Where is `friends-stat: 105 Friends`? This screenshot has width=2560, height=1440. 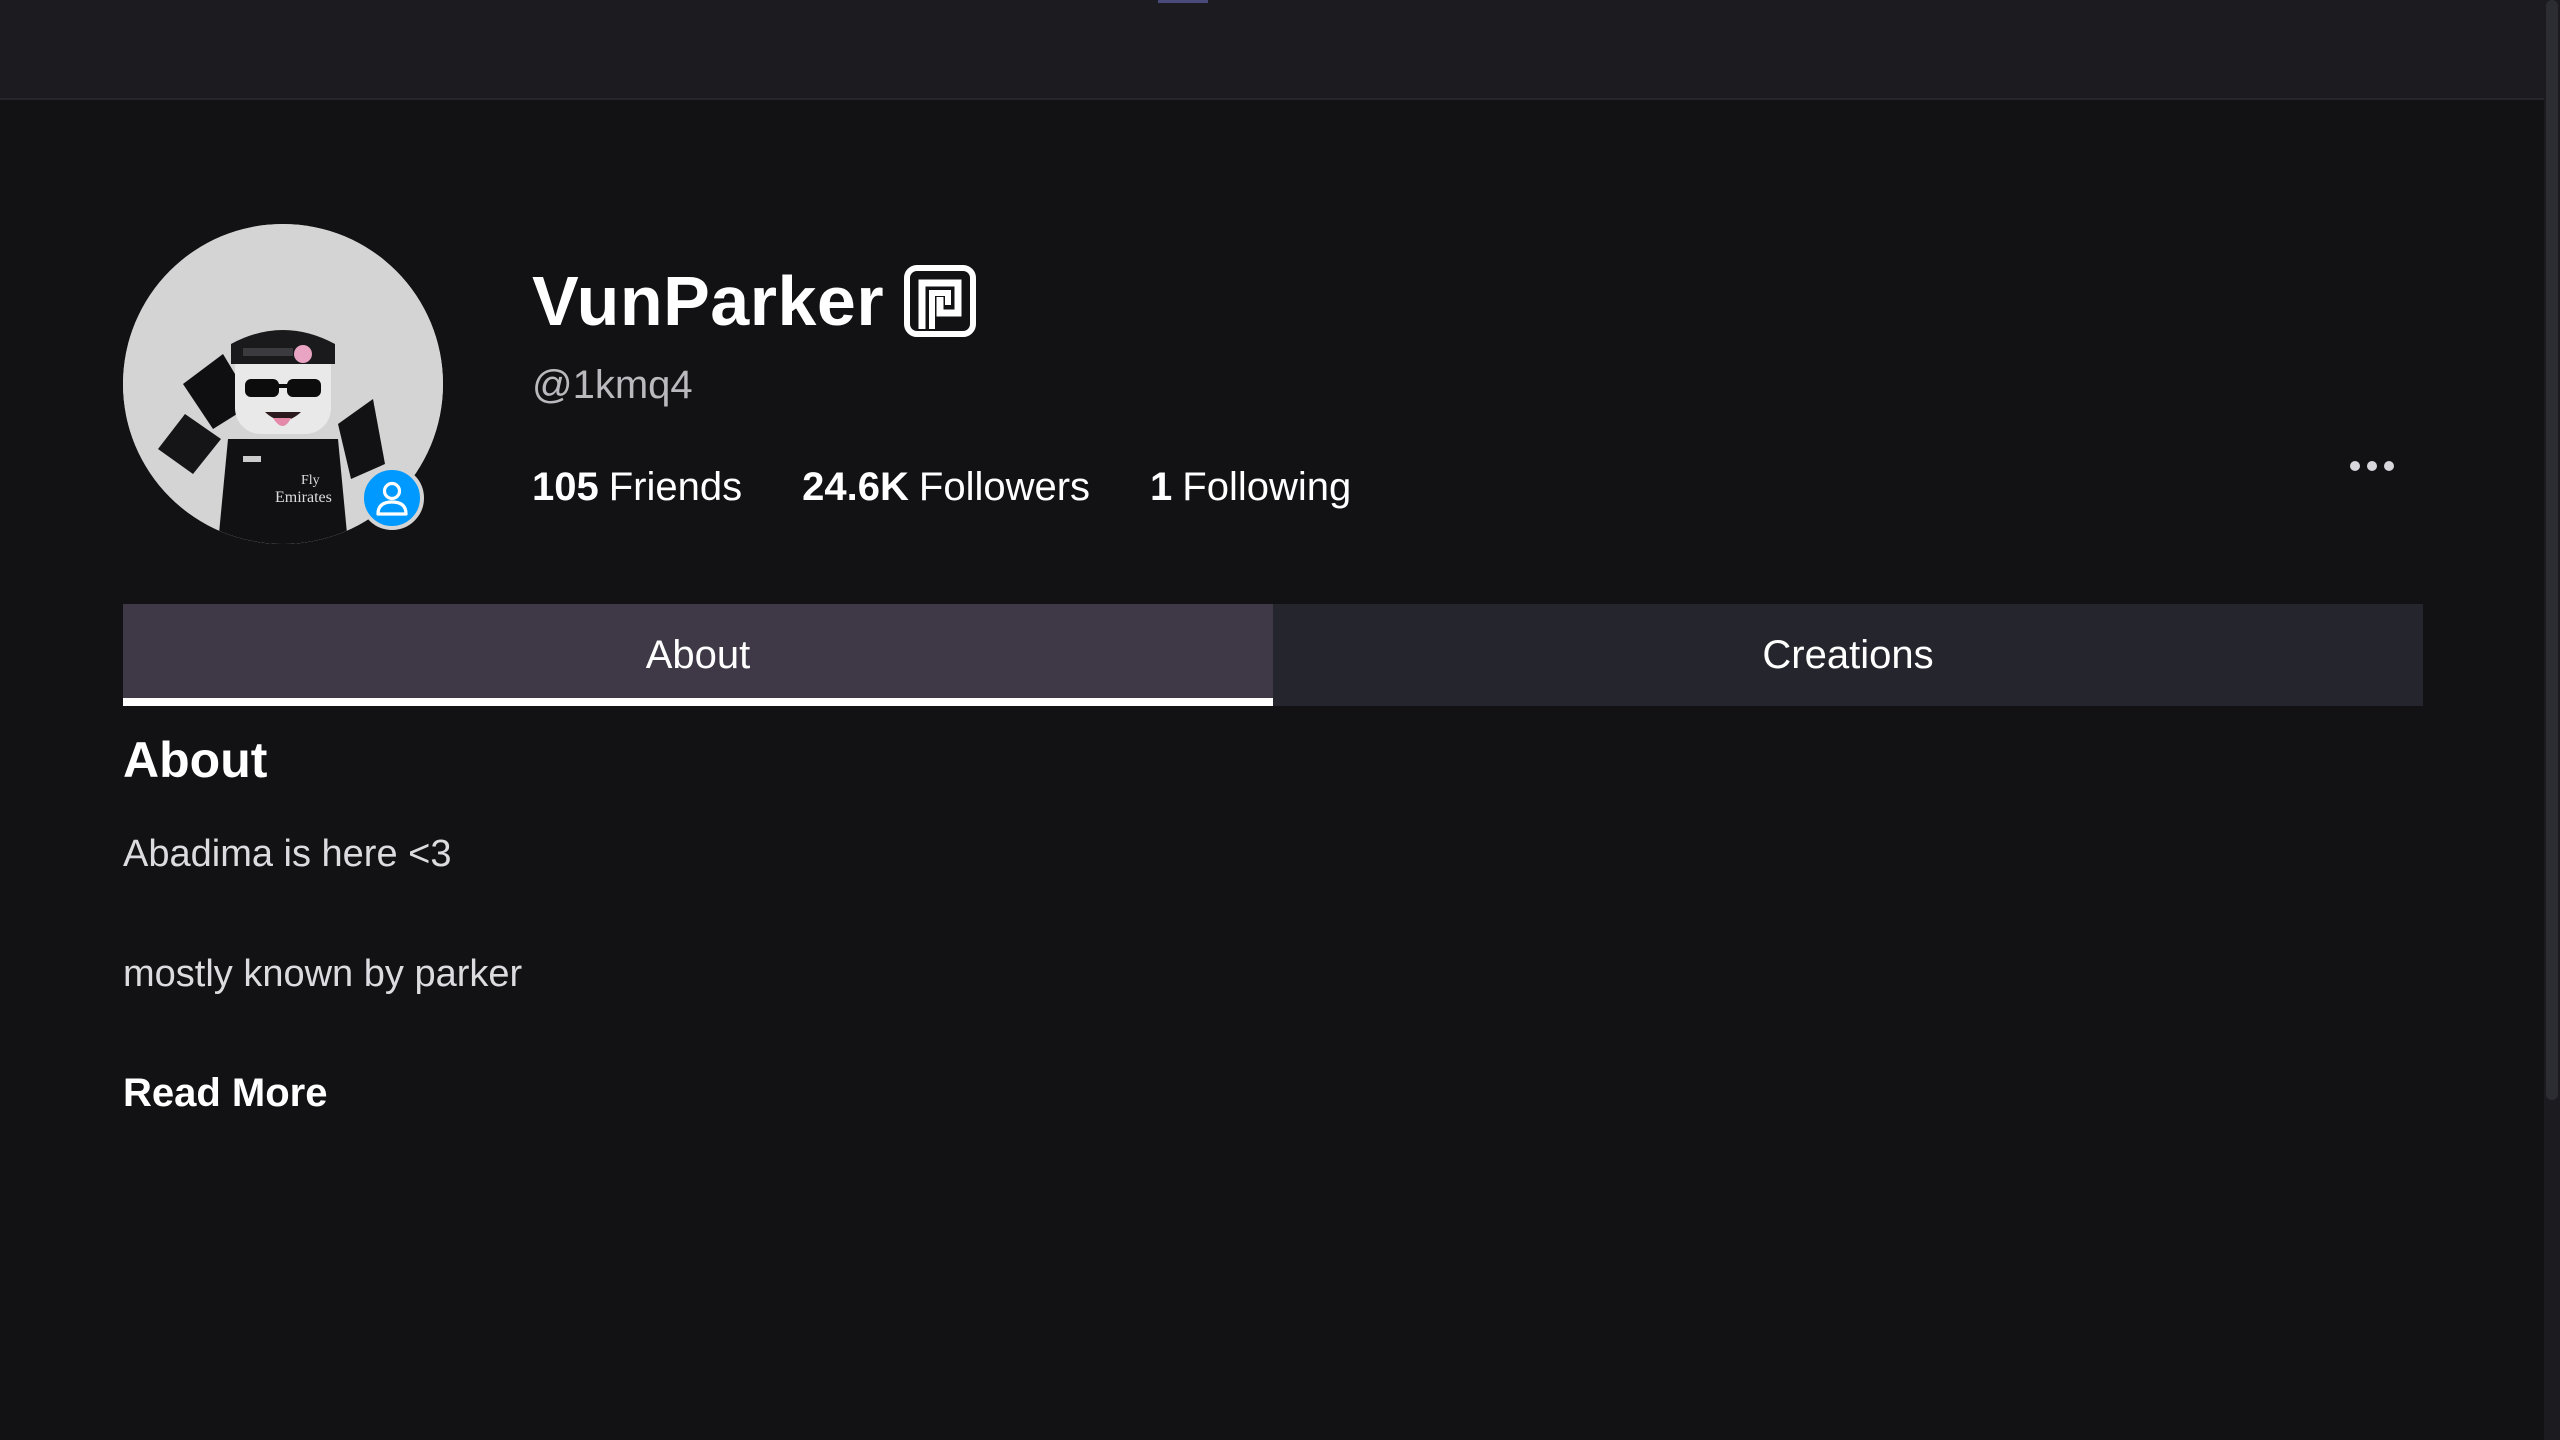 friends-stat: 105 Friends is located at coordinates (637, 487).